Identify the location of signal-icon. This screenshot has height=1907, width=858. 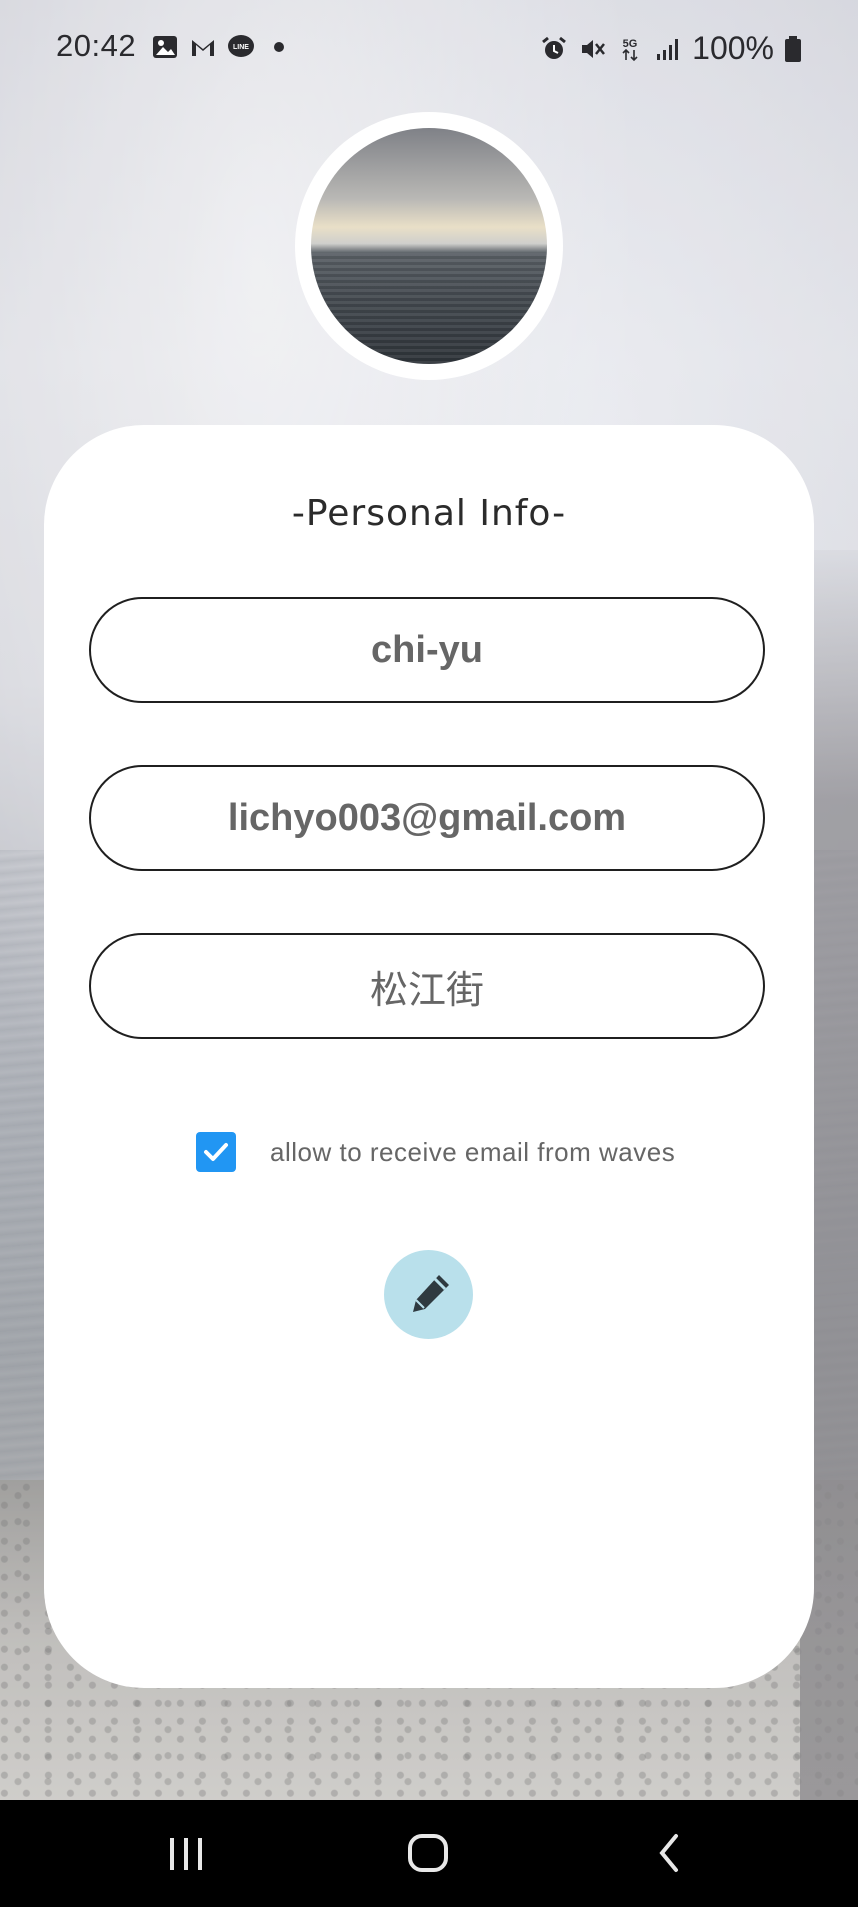
(668, 49).